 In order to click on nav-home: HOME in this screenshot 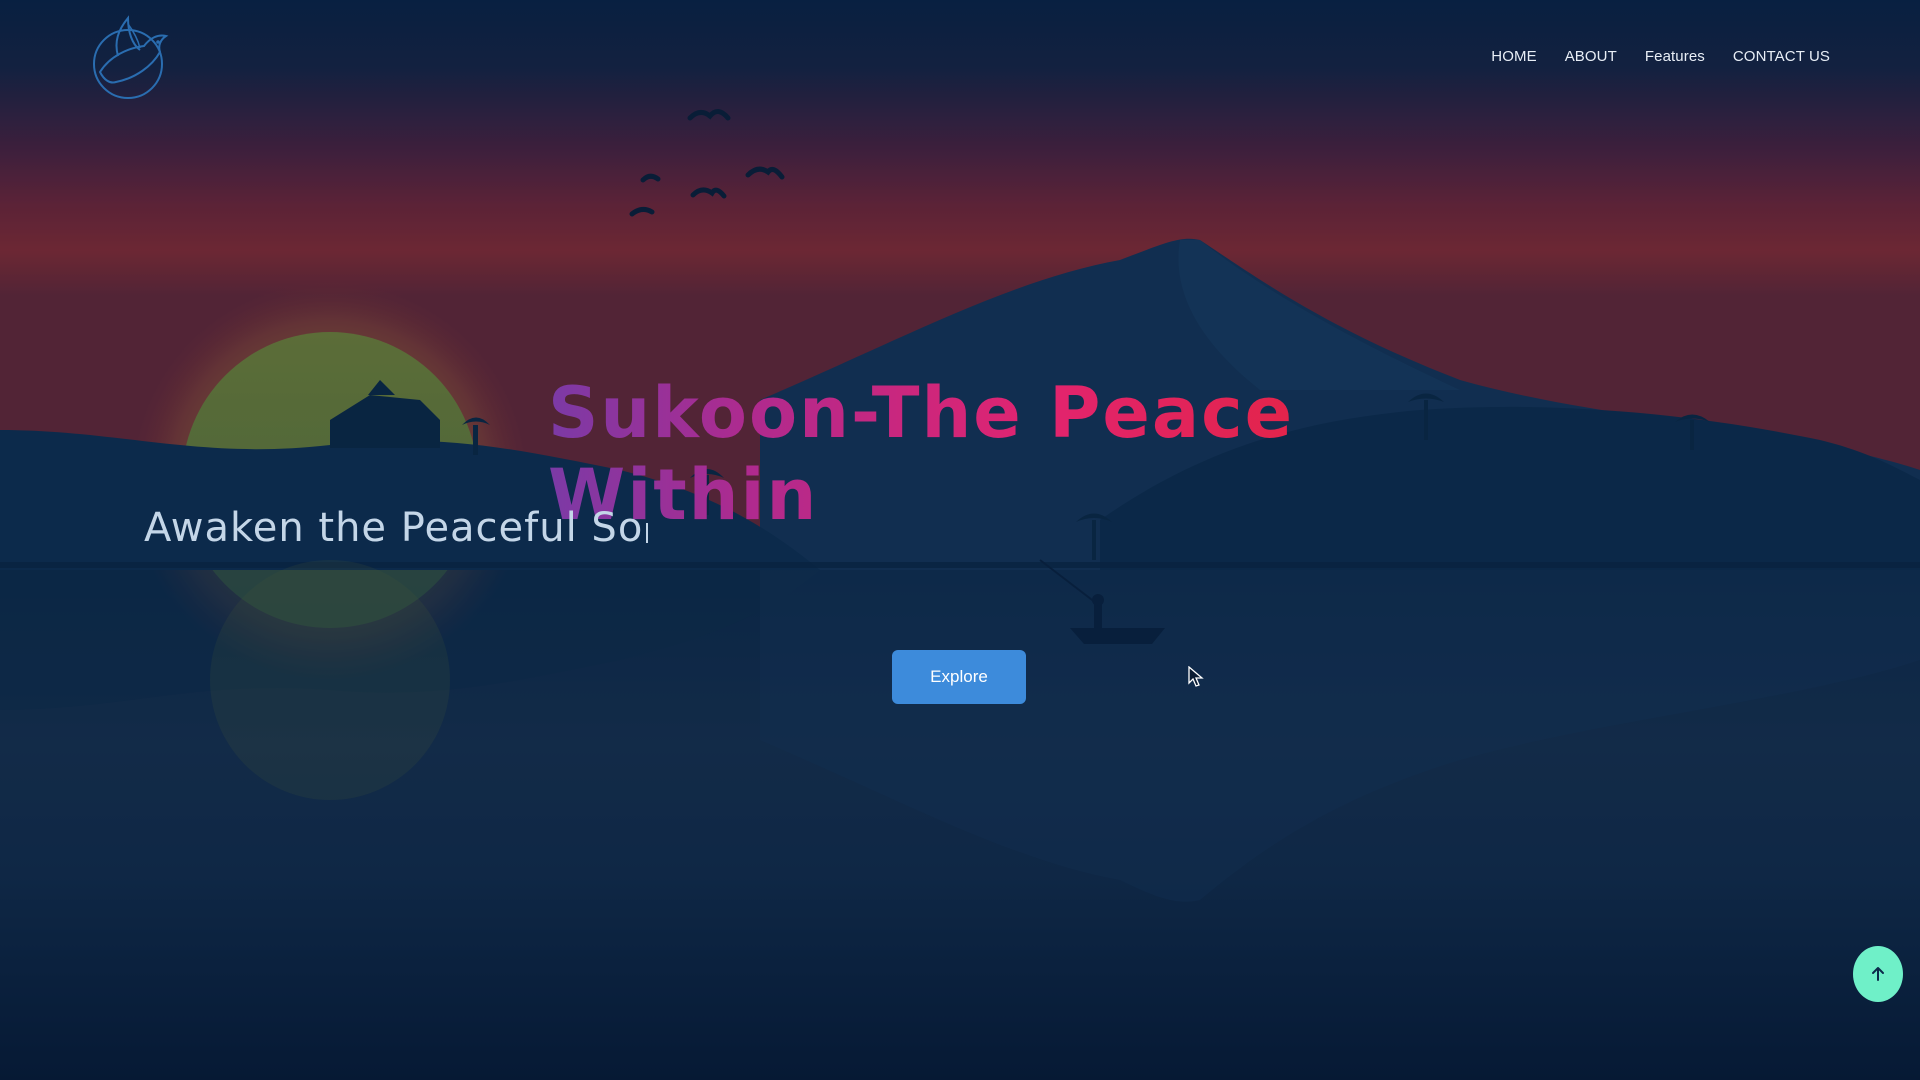, I will do `click(1513, 56)`.